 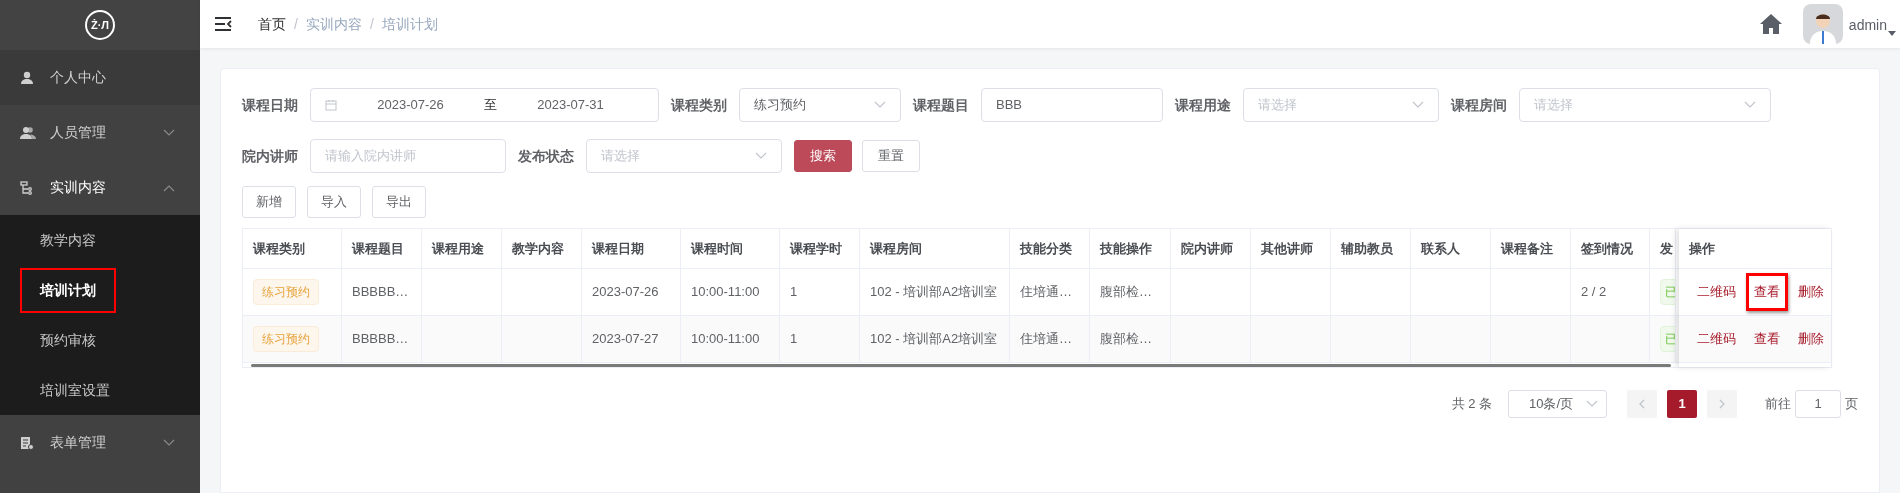 I want to click on home-icon, so click(x=1770, y=24).